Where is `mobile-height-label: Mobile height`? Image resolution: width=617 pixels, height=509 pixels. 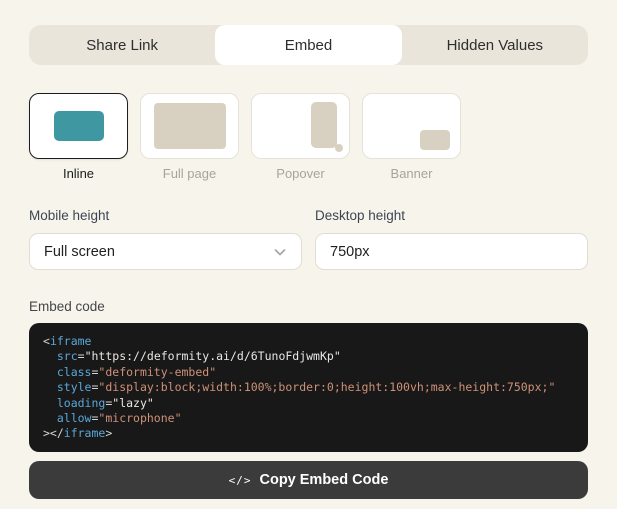 mobile-height-label: Mobile height is located at coordinates (69, 215).